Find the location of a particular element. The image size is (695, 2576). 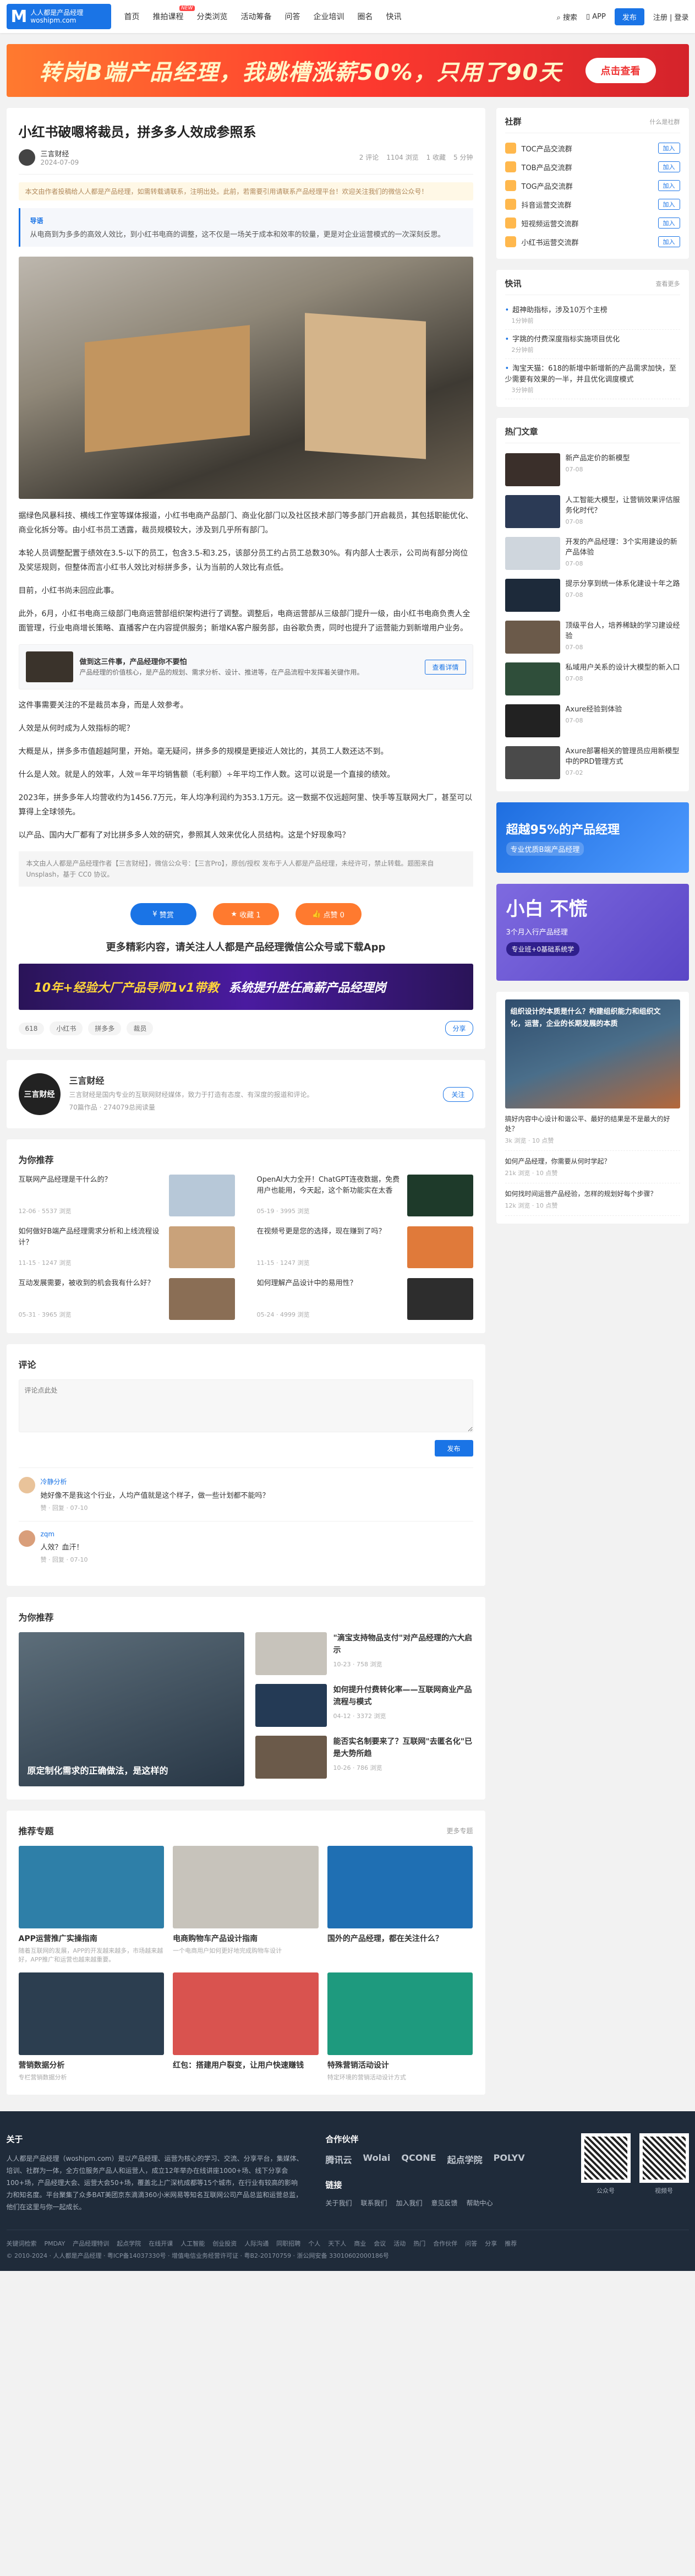

list-item: 开发的产品经理：3个实用建设的新产品体验 07-08 is located at coordinates (592, 553).